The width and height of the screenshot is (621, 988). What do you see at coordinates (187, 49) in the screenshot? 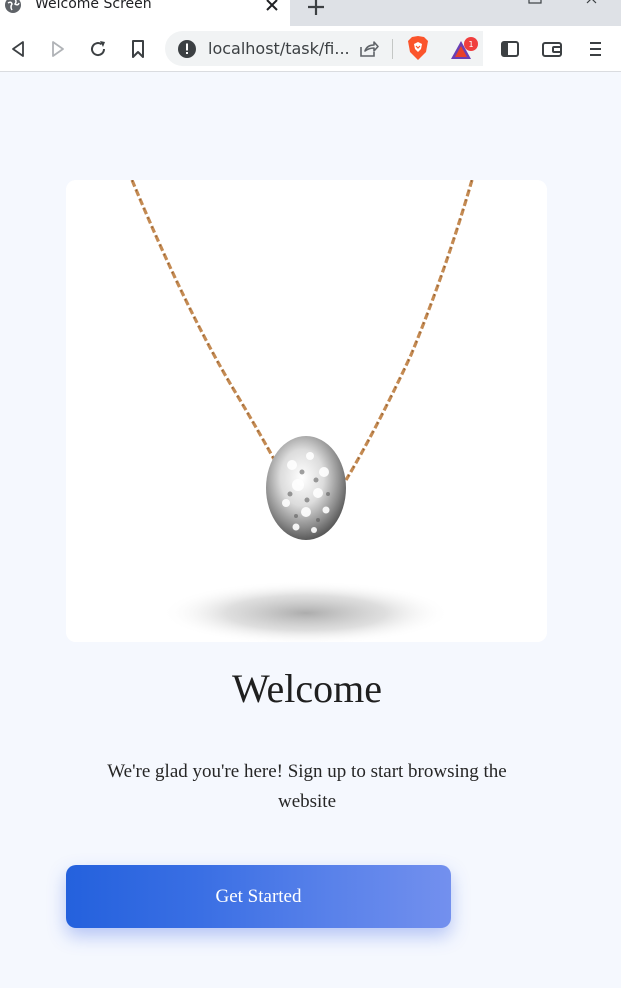
I see `info-icon` at bounding box center [187, 49].